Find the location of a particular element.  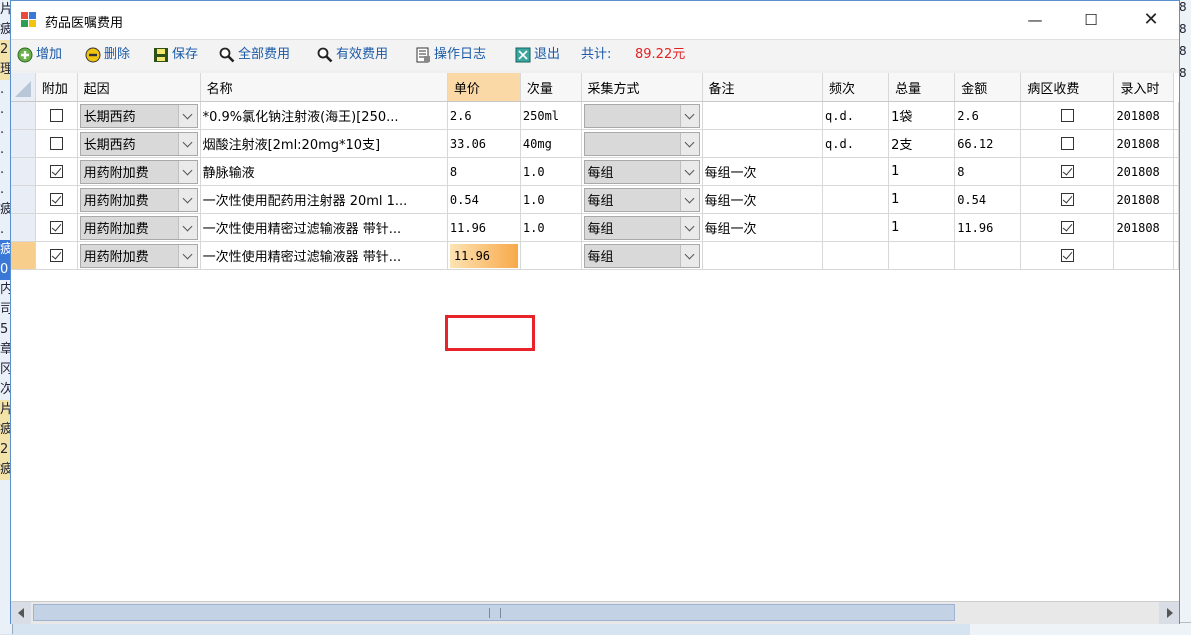

horizontal-scrollbar is located at coordinates (595, 612).